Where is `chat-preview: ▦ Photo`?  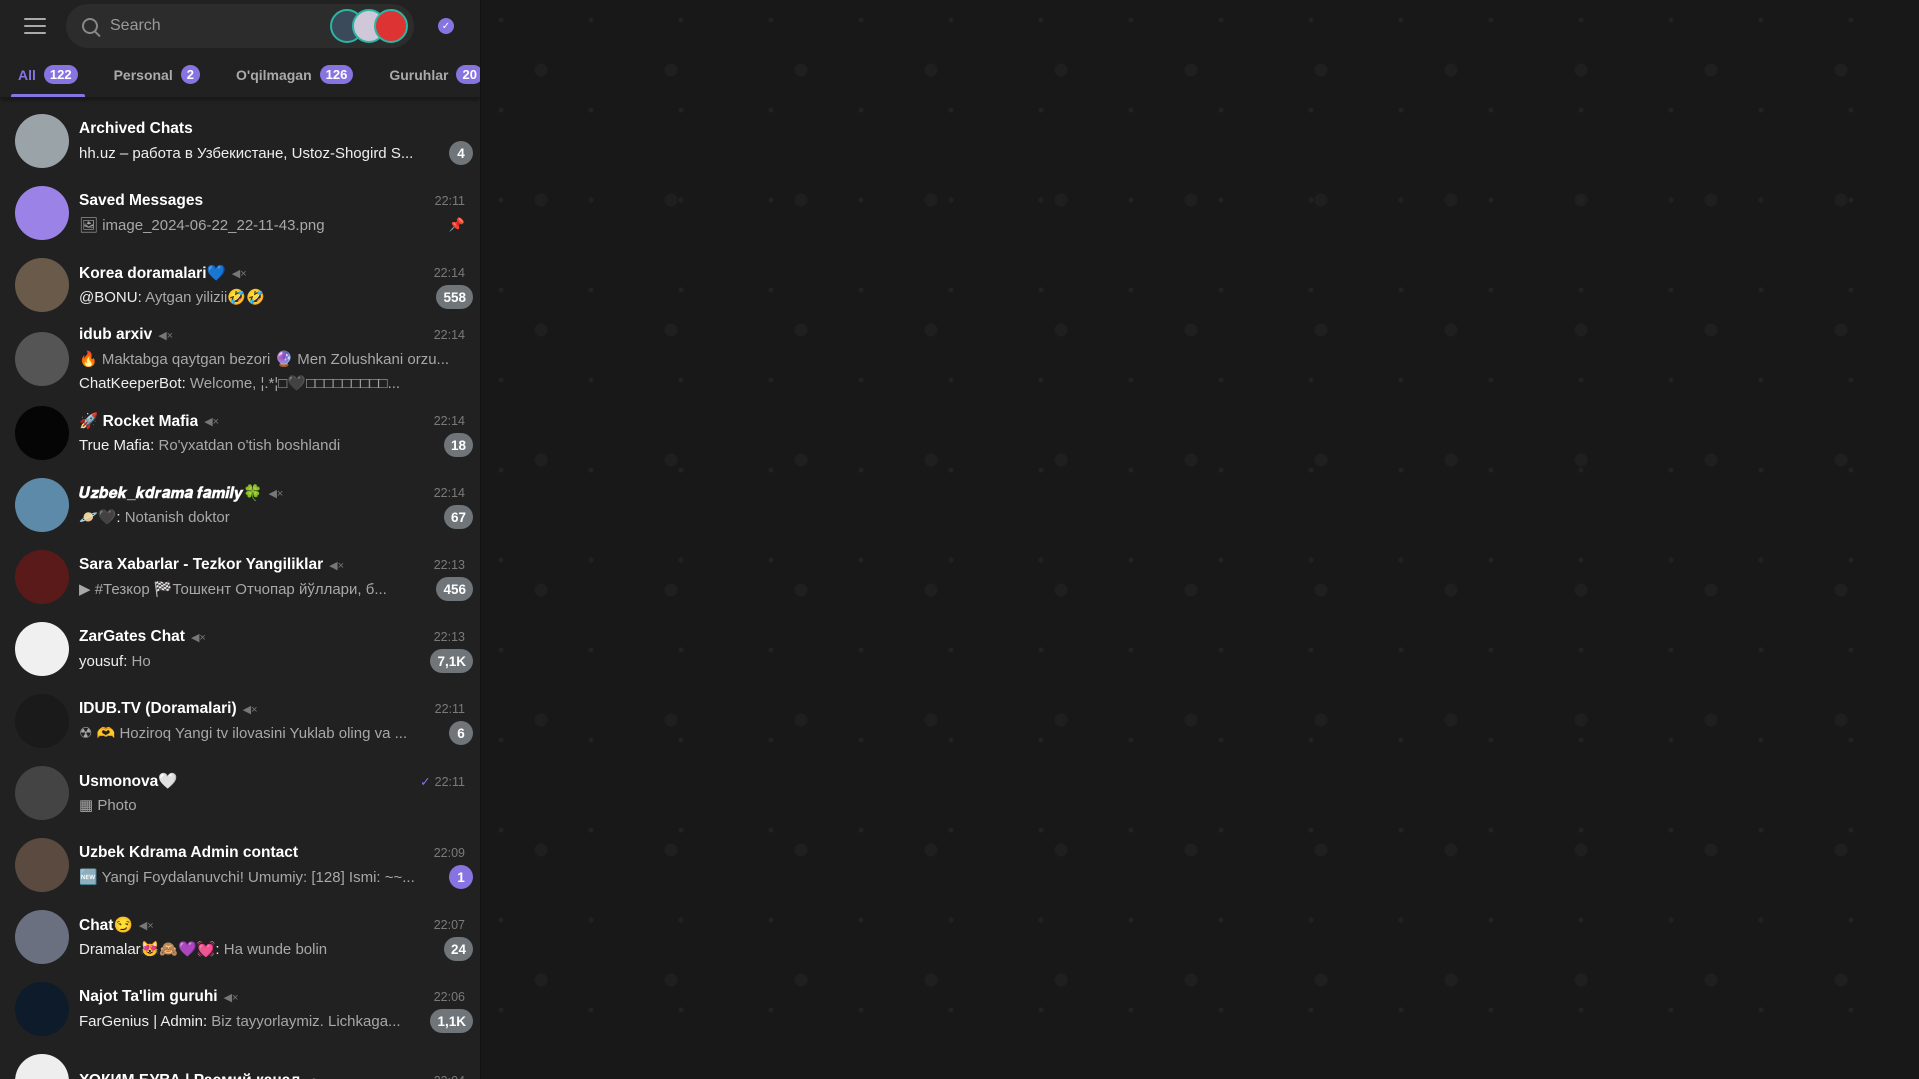
chat-preview: ▦ Photo is located at coordinates (276, 805).